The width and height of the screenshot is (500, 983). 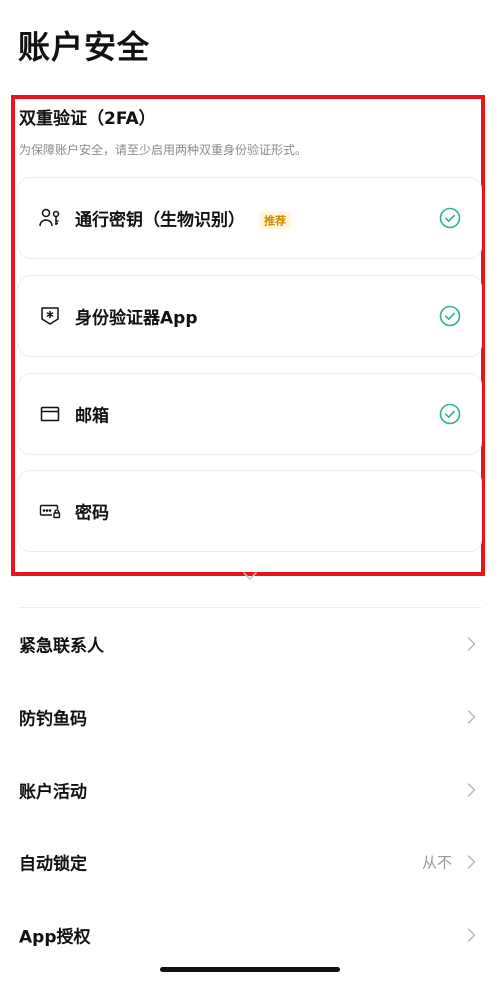 What do you see at coordinates (84, 47) in the screenshot?
I see `page-title: 账户安全` at bounding box center [84, 47].